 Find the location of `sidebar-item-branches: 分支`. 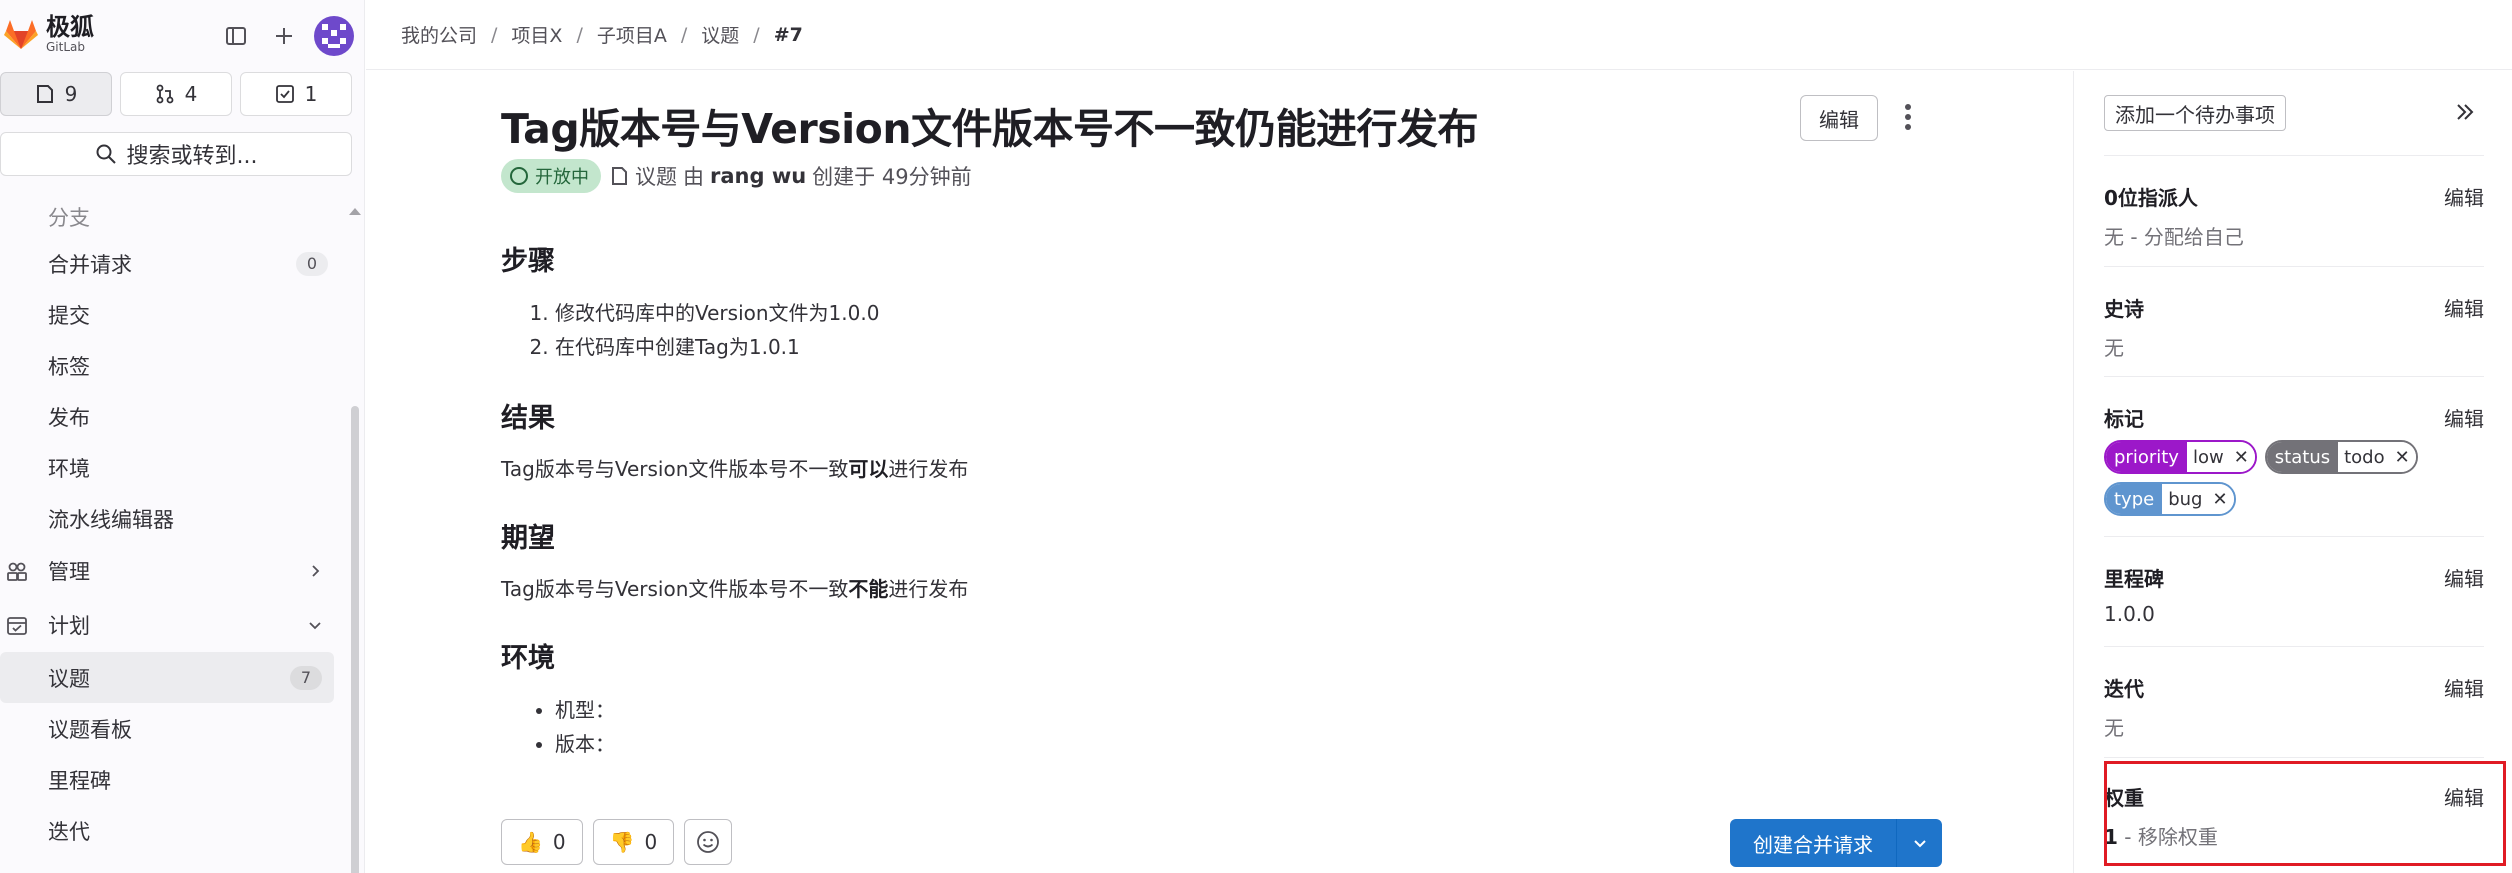

sidebar-item-branches: 分支 is located at coordinates (170, 217).